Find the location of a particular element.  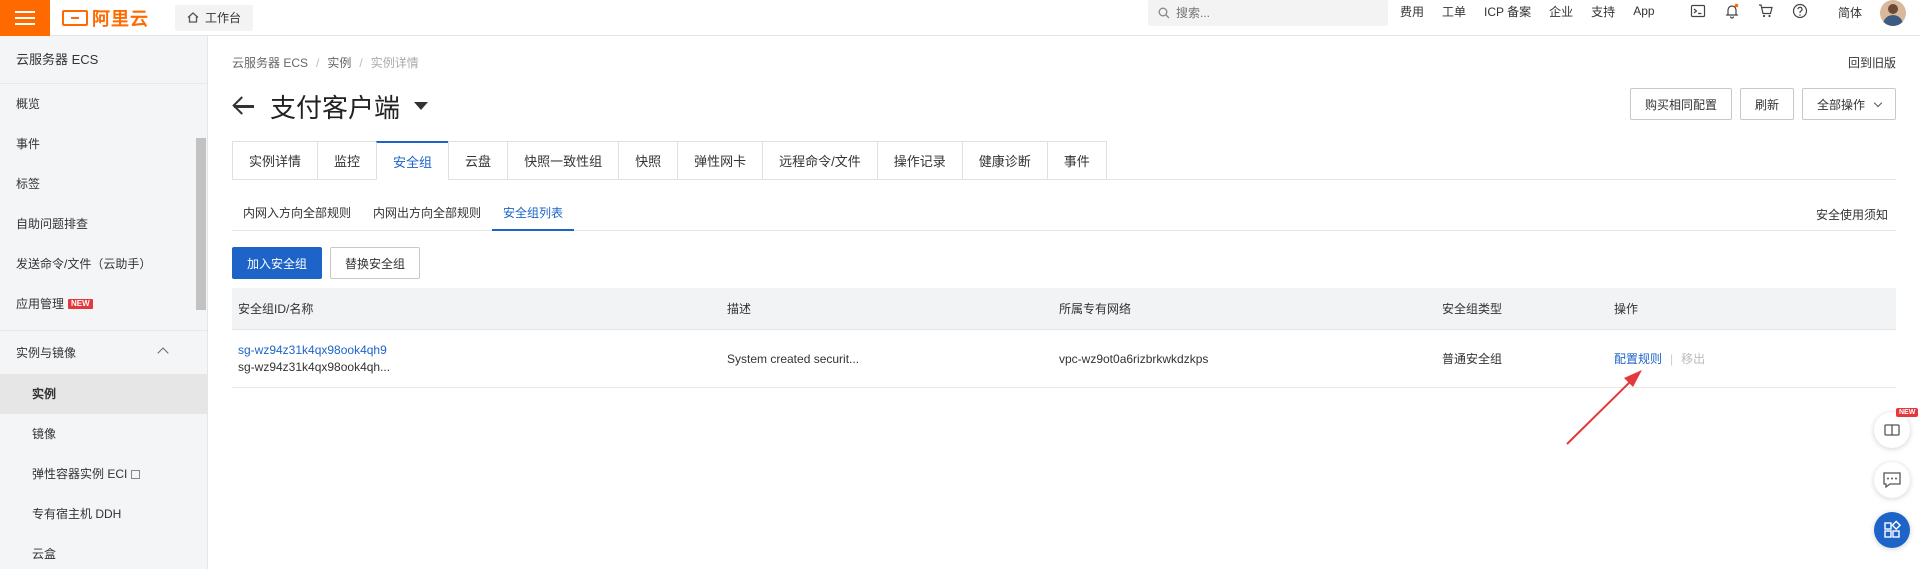

terminal-icon is located at coordinates (1698, 11).